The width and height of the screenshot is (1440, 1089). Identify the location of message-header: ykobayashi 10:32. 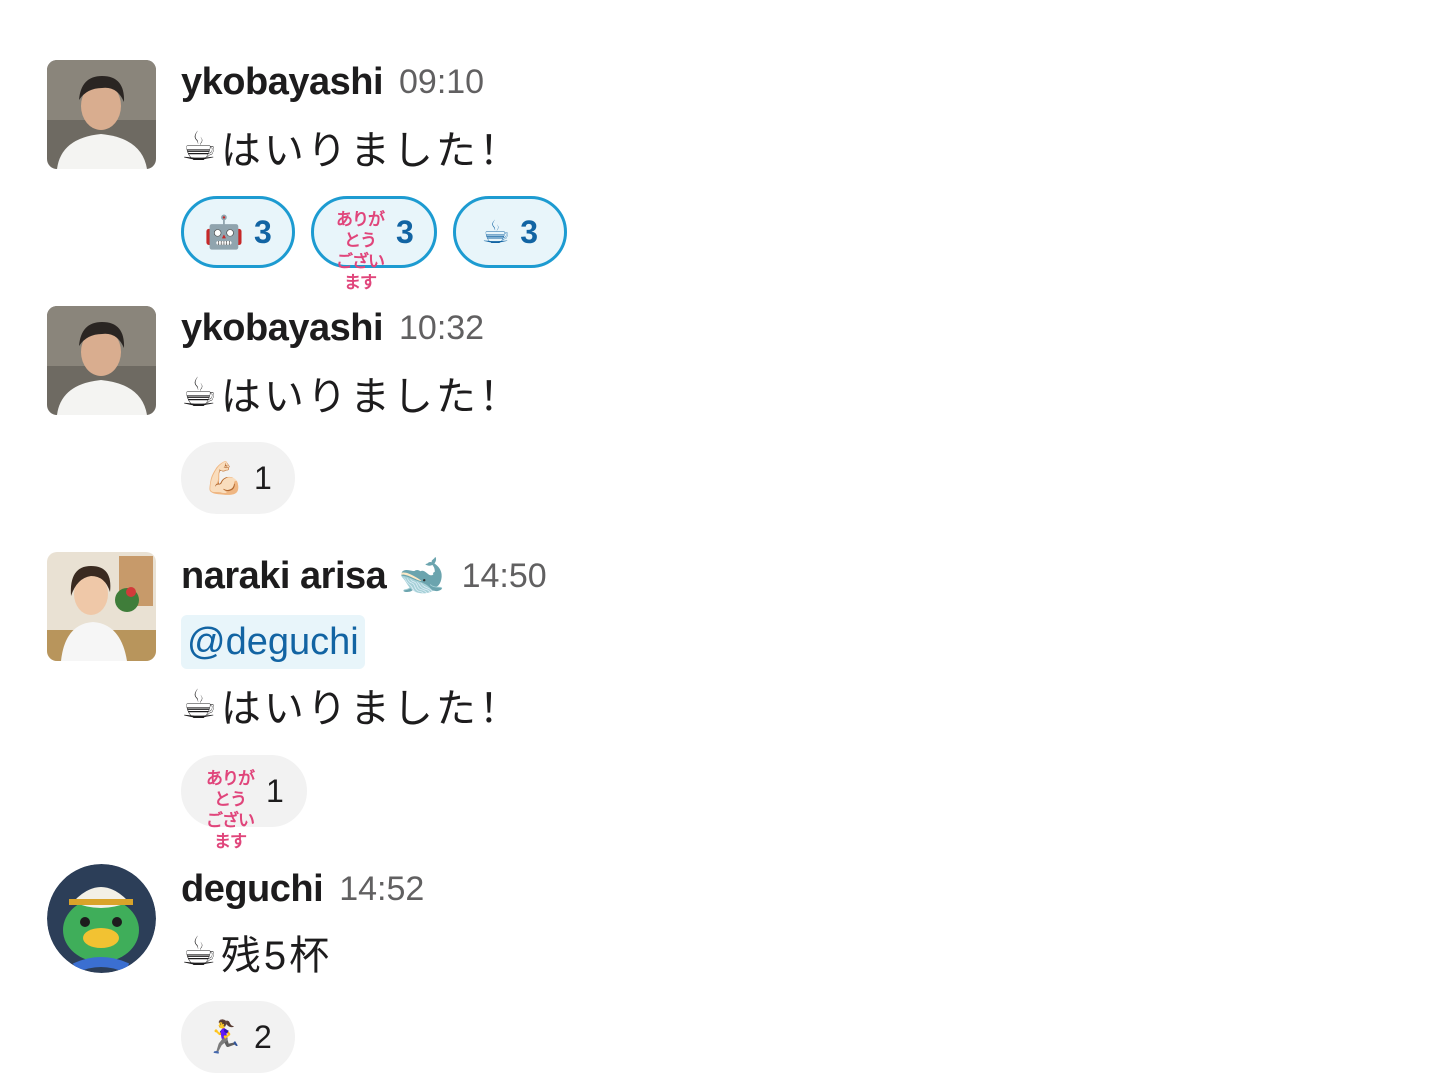
(332, 328).